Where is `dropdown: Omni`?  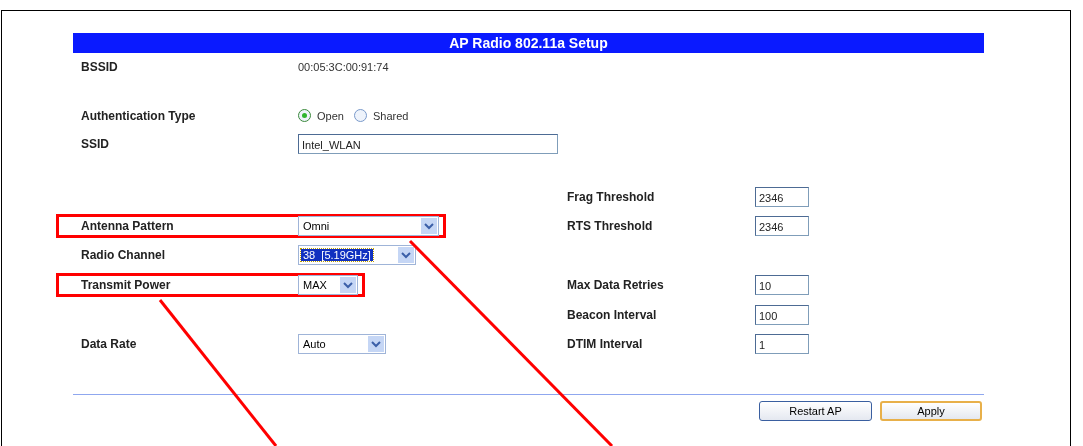 dropdown: Omni is located at coordinates (368, 225).